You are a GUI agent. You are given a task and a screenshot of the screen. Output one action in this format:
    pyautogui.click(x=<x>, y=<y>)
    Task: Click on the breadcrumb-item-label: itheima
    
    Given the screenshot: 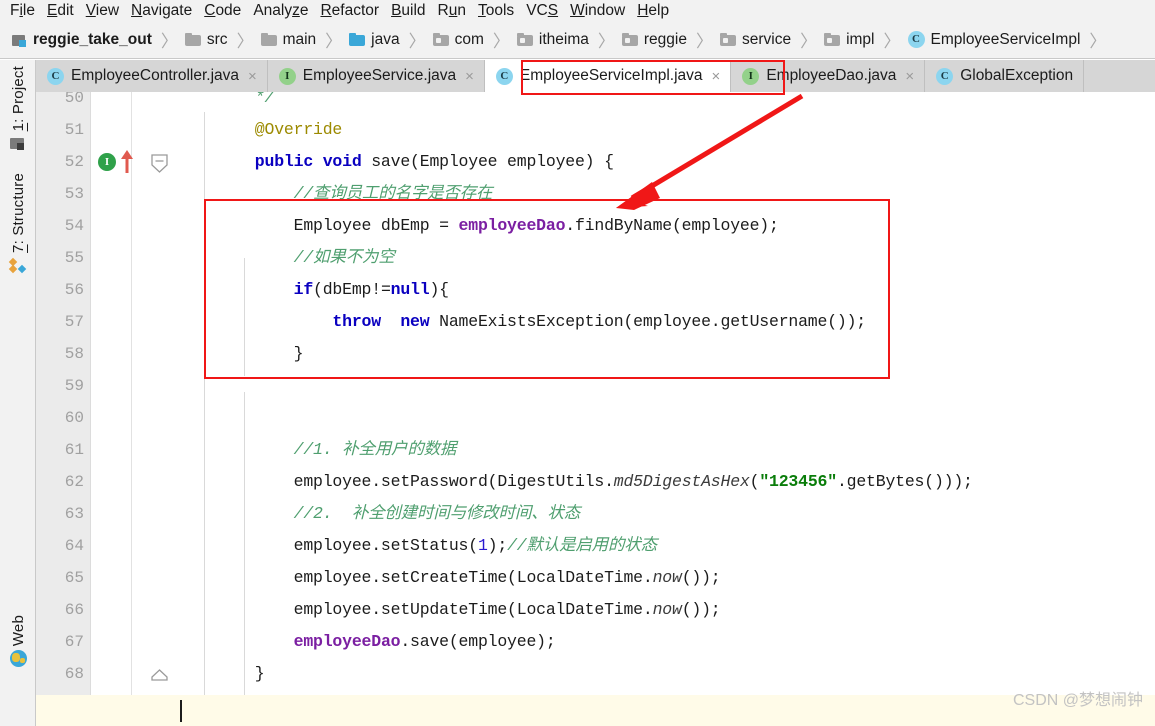 What is the action you would take?
    pyautogui.click(x=563, y=39)
    